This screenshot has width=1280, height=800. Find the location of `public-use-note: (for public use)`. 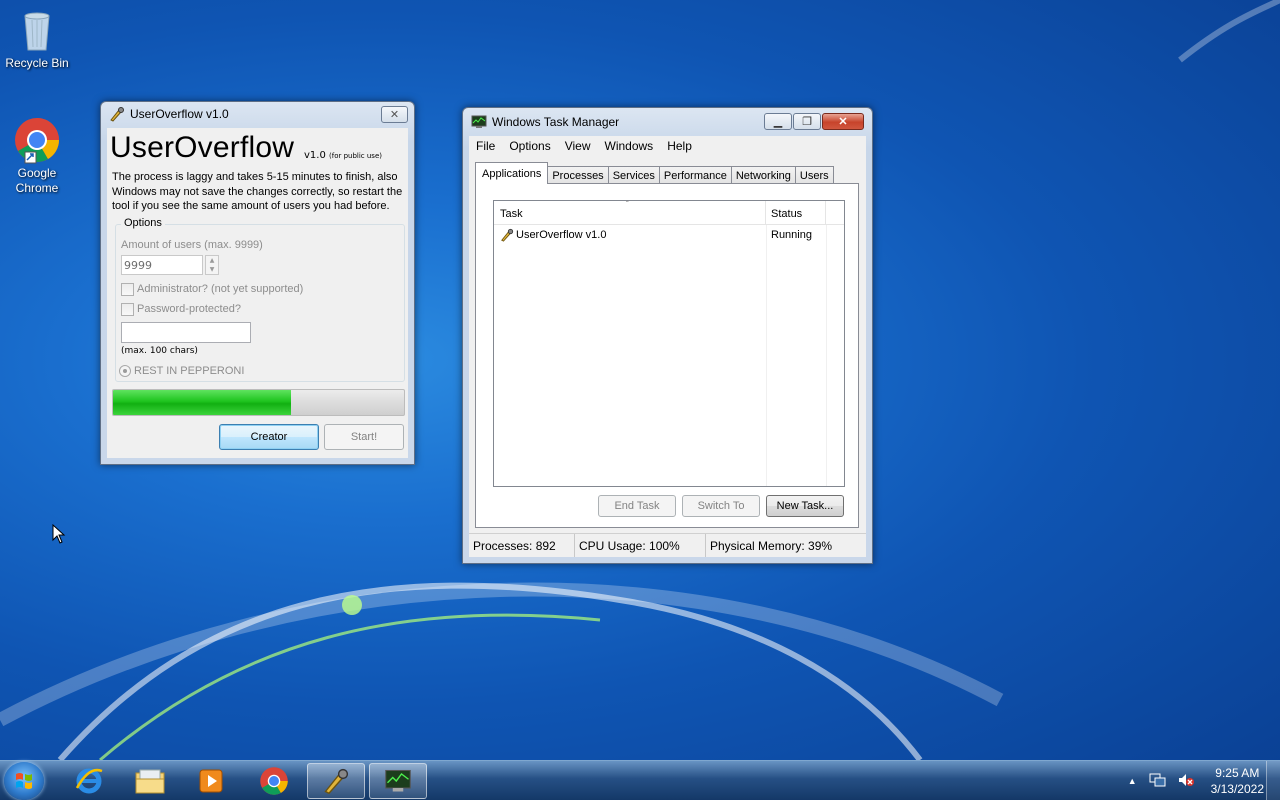

public-use-note: (for public use) is located at coordinates (355, 156).